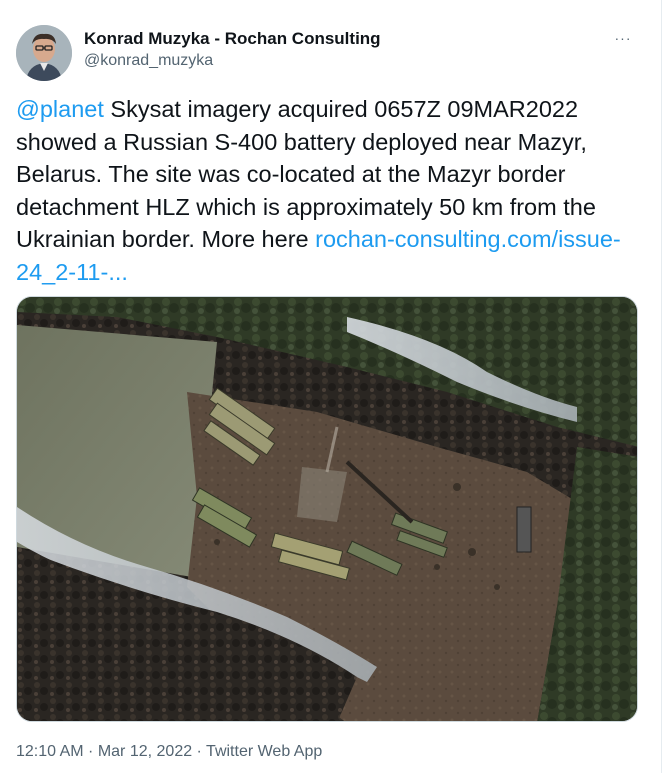 The image size is (662, 773). I want to click on tweet-date: Mar 12, 2022, so click(145, 751).